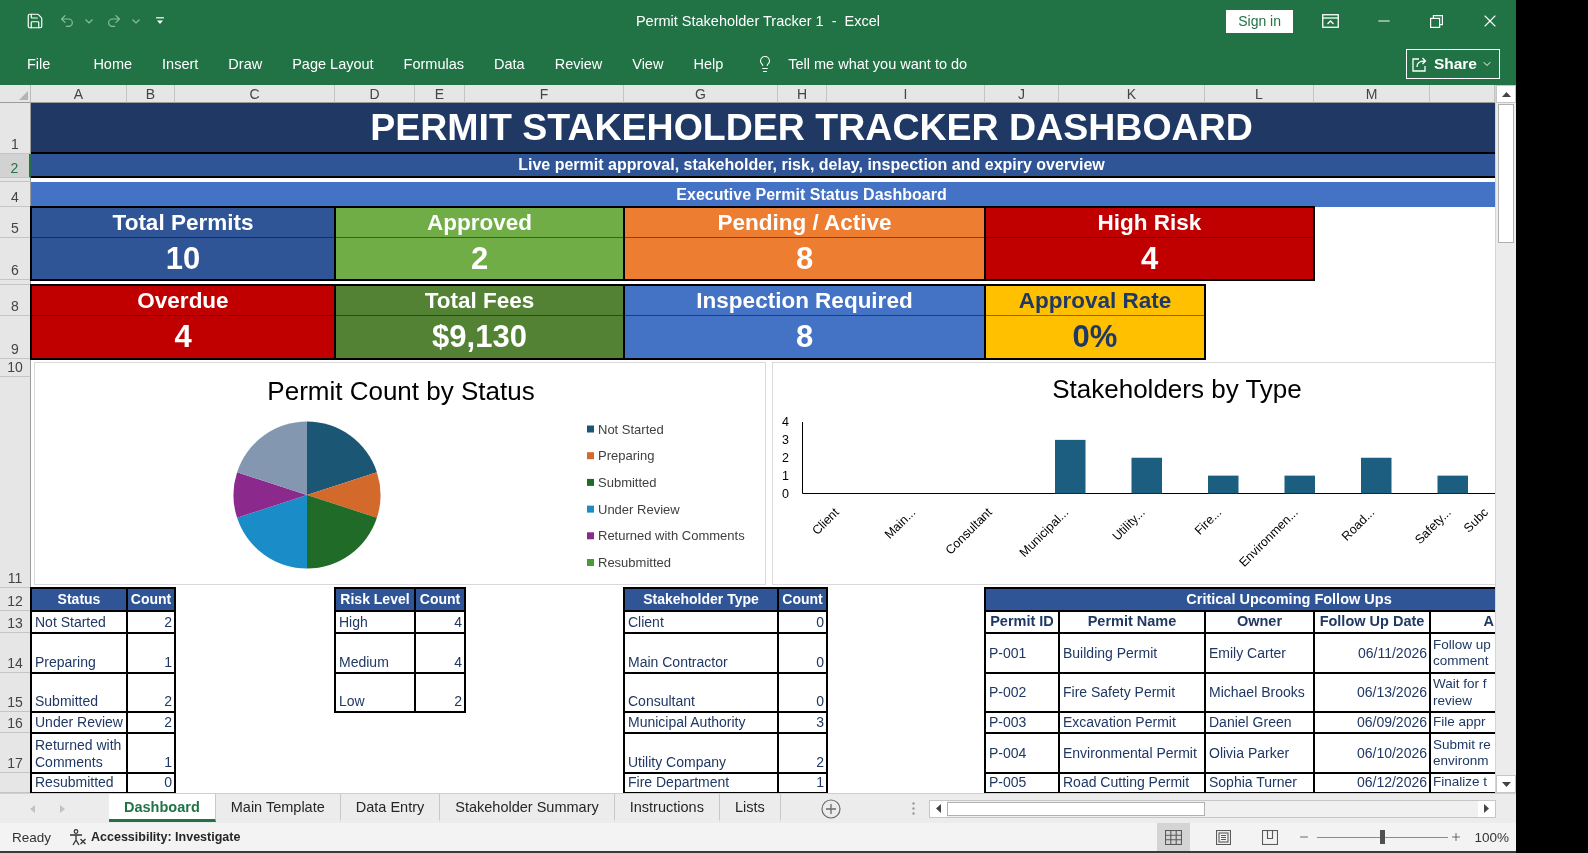 This screenshot has width=1588, height=853. Describe the element at coordinates (938, 808) in the screenshot. I see `left-arrow-icon` at that location.